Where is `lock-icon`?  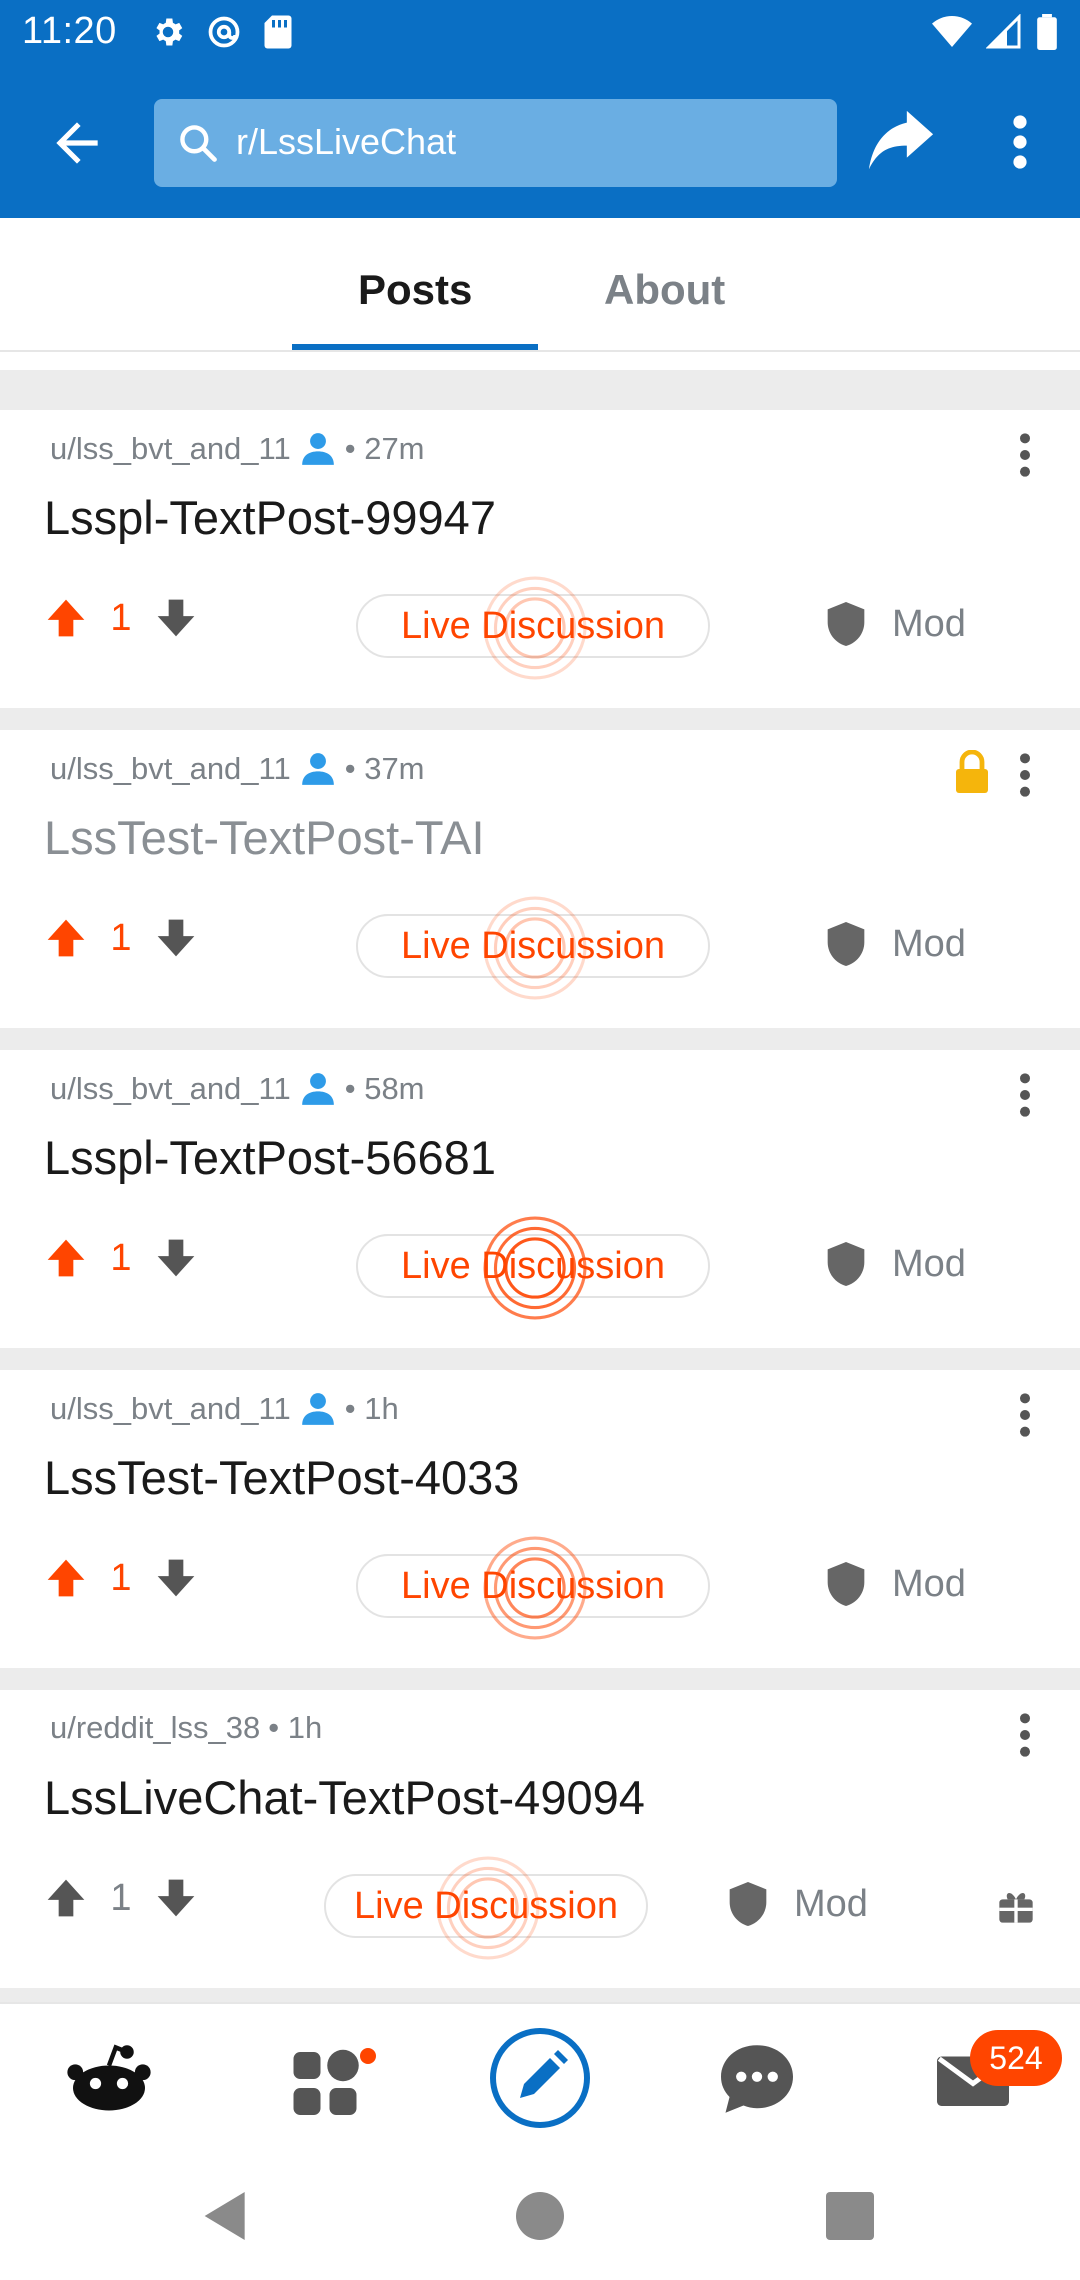 lock-icon is located at coordinates (972, 771).